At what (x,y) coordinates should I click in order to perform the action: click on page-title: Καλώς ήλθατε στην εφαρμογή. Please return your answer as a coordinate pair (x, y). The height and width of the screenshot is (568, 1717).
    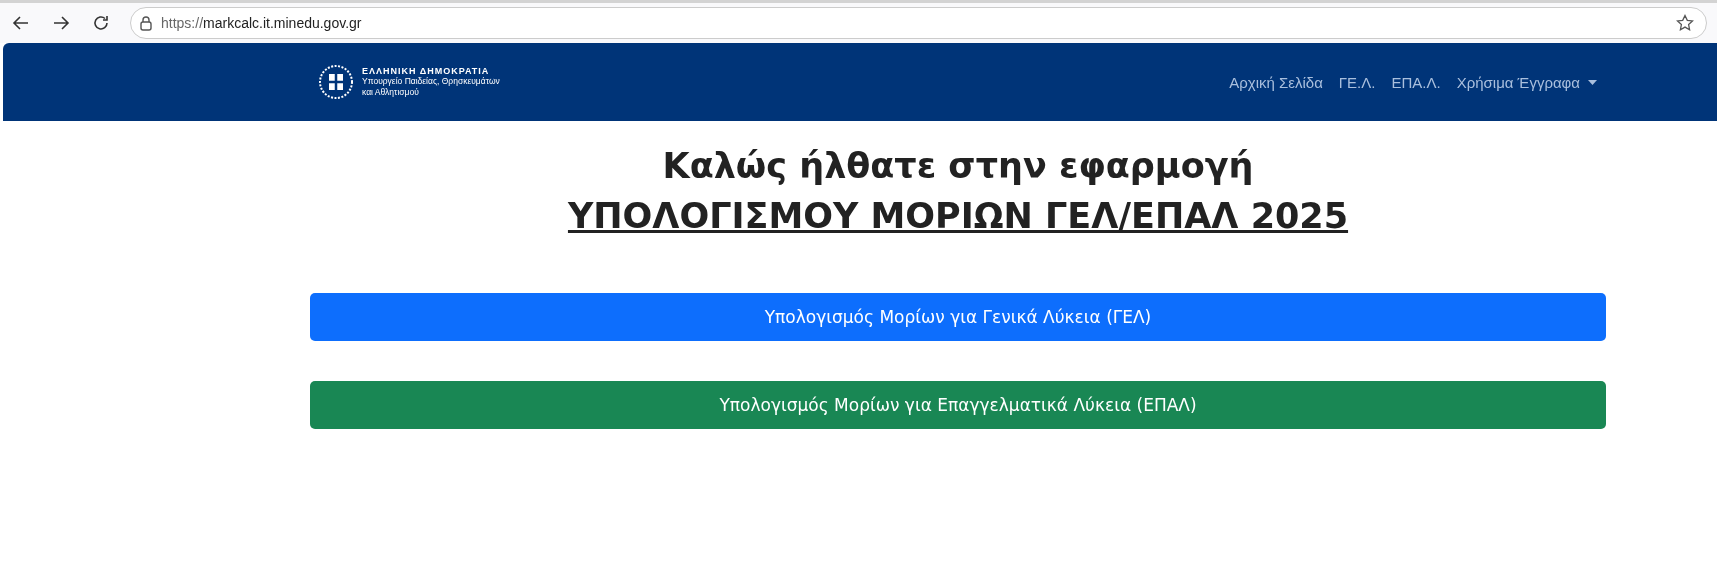
    Looking at the image, I should click on (958, 166).